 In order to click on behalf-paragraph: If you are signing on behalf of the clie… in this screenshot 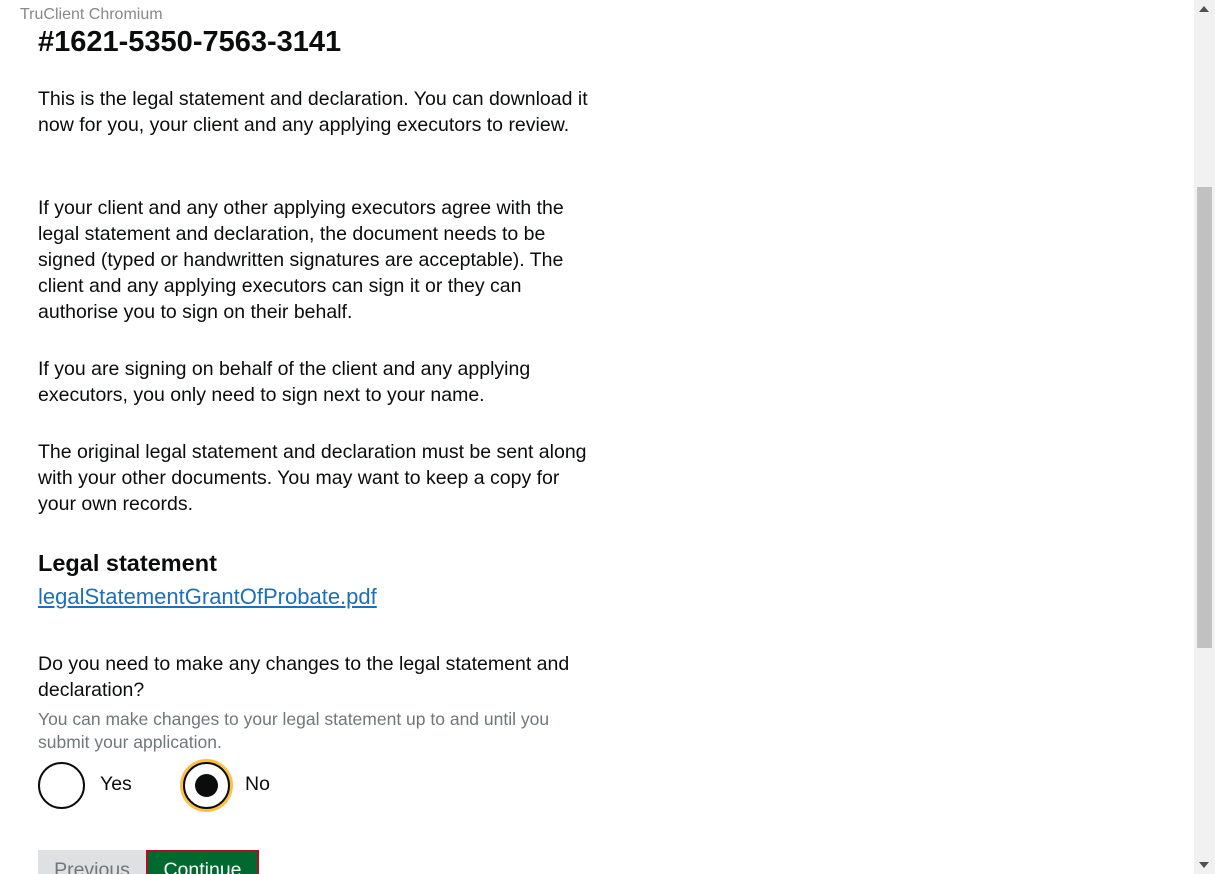, I will do `click(284, 382)`.